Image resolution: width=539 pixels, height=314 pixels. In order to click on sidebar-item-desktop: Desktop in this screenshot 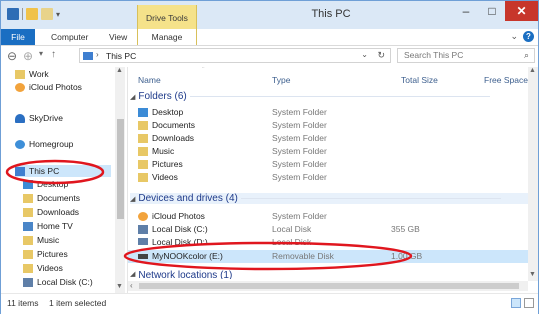, I will do `click(45, 184)`.